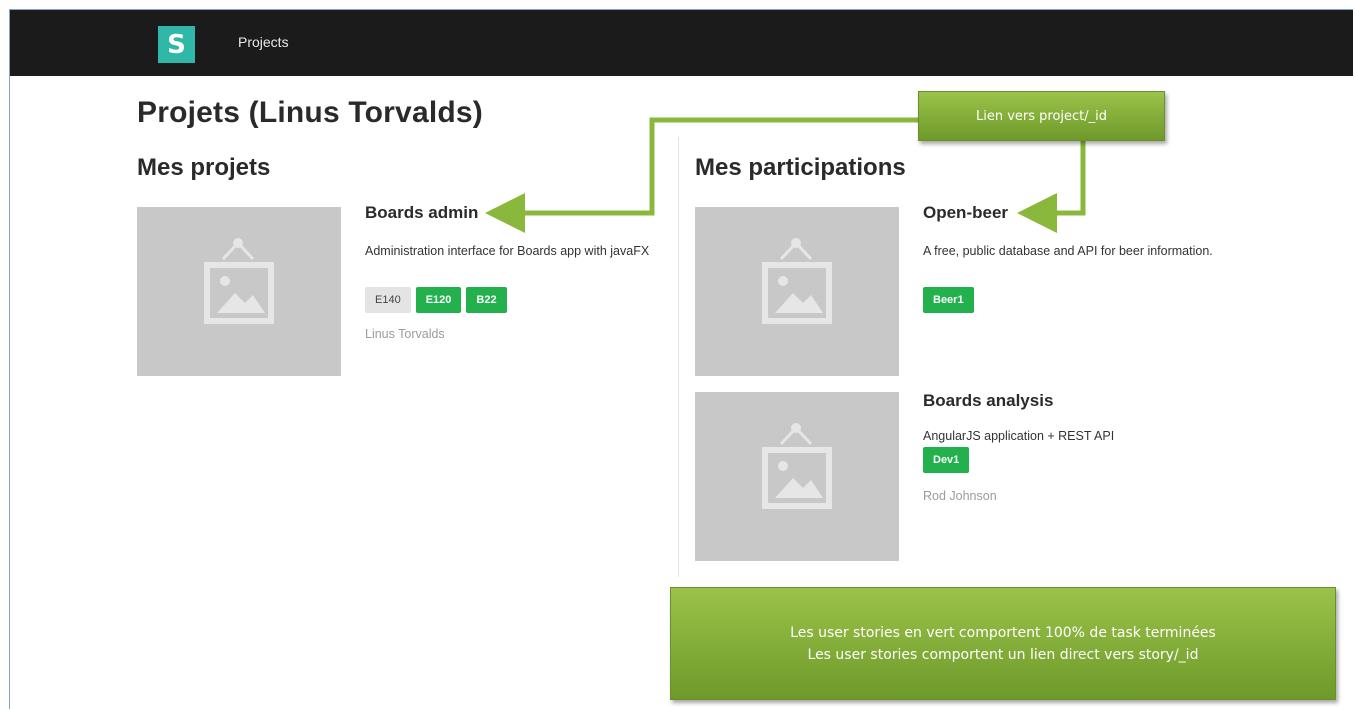 Image resolution: width=1355 pixels, height=710 pixels. I want to click on my-projects-heading: Mes projets, so click(204, 167).